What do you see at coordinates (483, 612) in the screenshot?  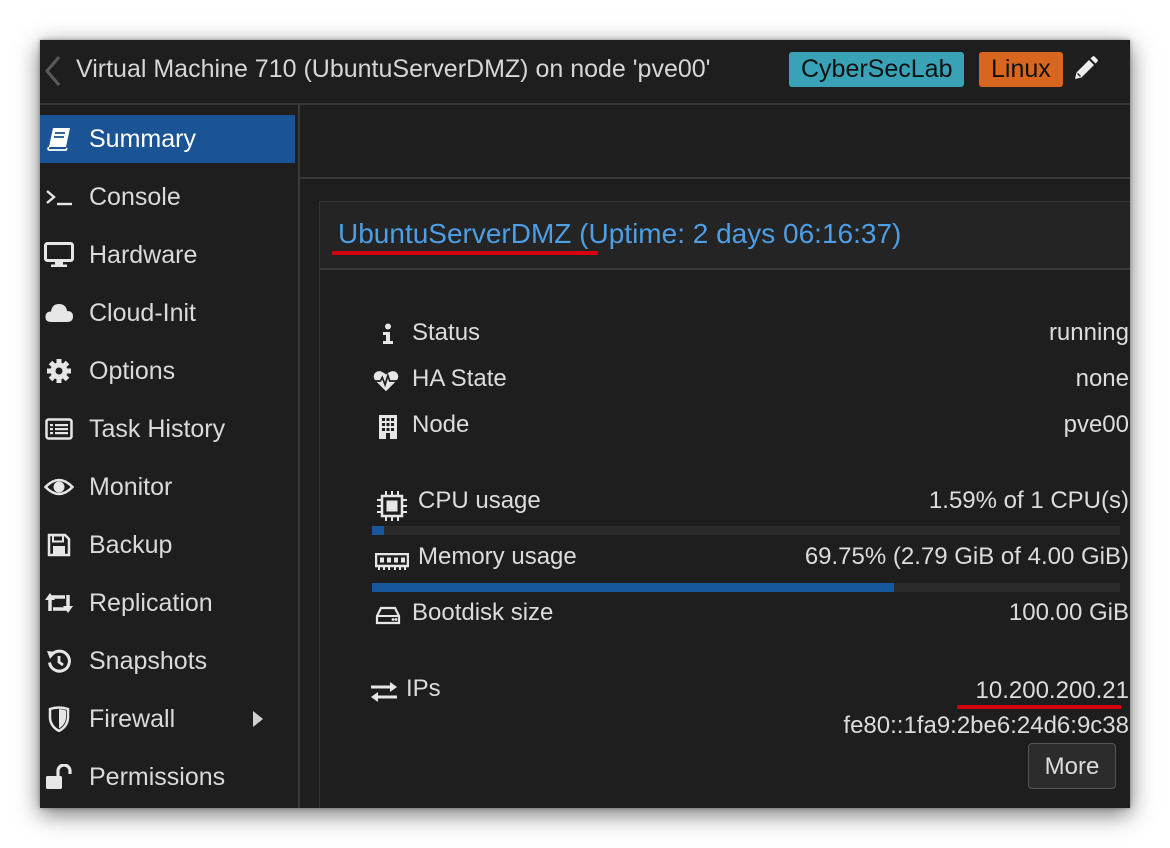 I see `bootdisk-label: Bootdisk size` at bounding box center [483, 612].